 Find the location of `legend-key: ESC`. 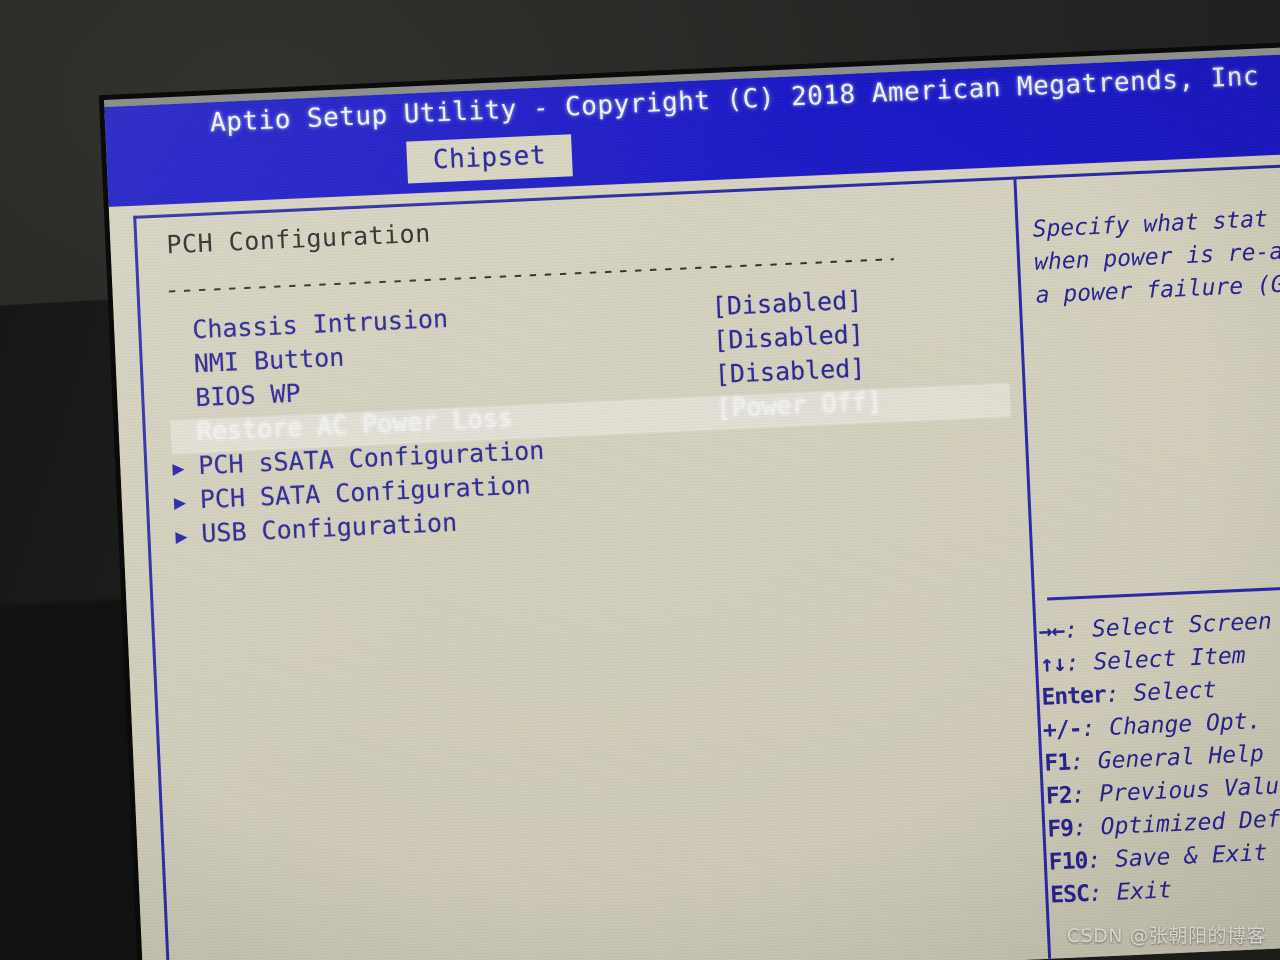

legend-key: ESC is located at coordinates (1069, 894).